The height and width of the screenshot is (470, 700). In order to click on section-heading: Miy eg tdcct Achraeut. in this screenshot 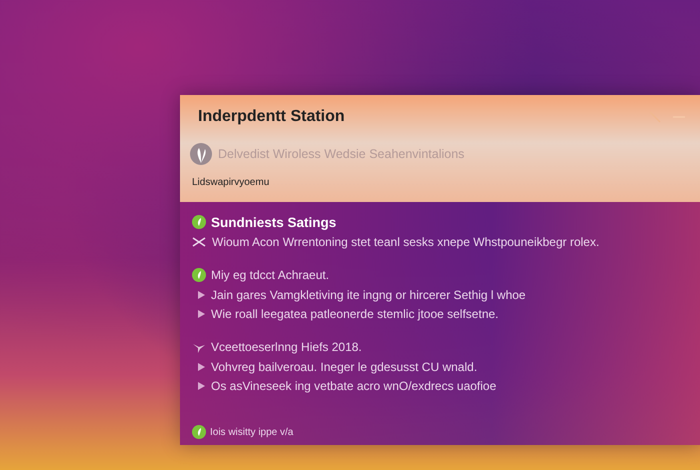, I will do `click(270, 275)`.